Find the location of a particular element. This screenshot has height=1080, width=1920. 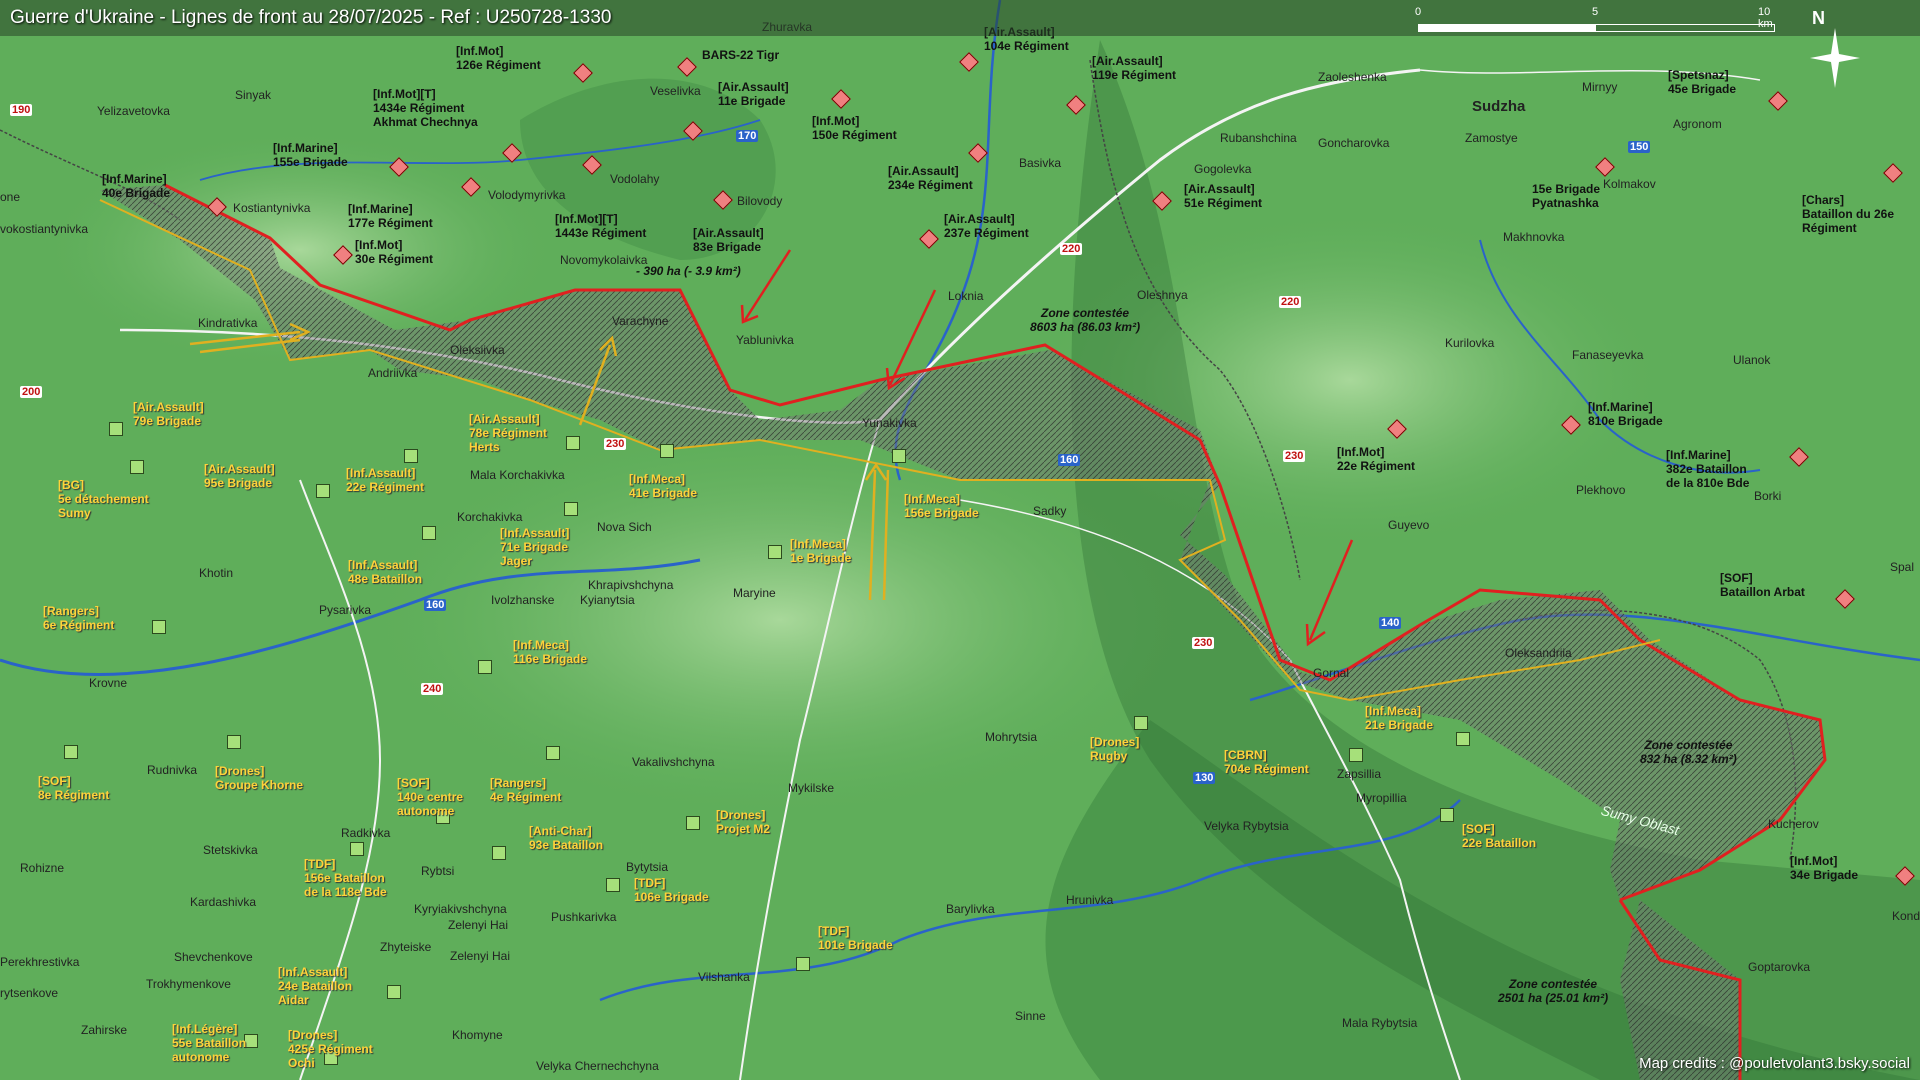

town-label: Rubanshchina is located at coordinates (1258, 138).